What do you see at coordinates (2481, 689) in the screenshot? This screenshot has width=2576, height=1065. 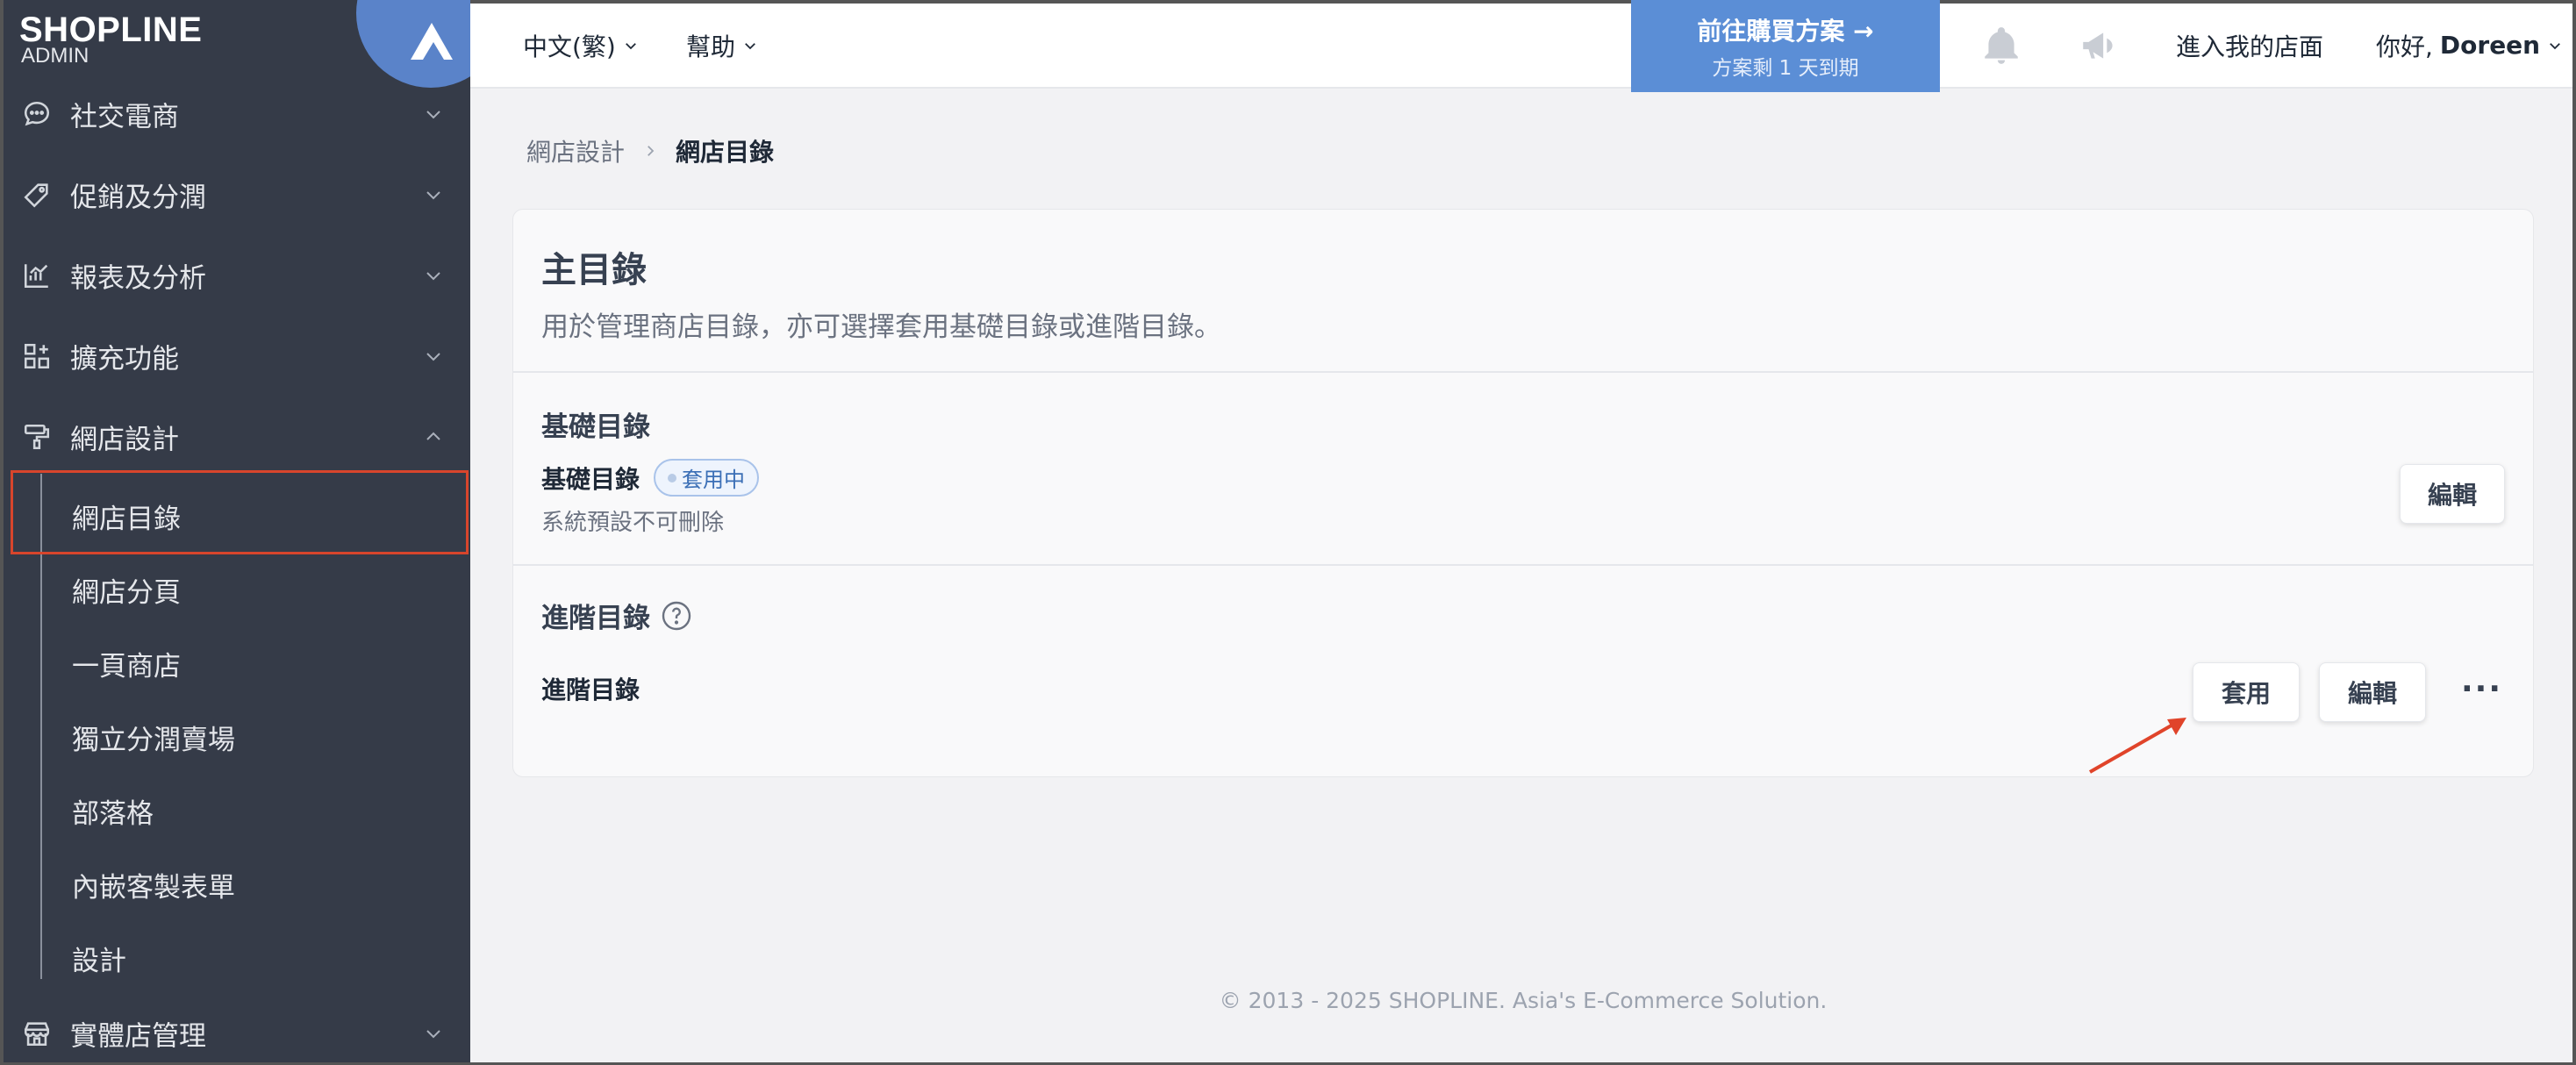 I see `more-options-icon: ···` at bounding box center [2481, 689].